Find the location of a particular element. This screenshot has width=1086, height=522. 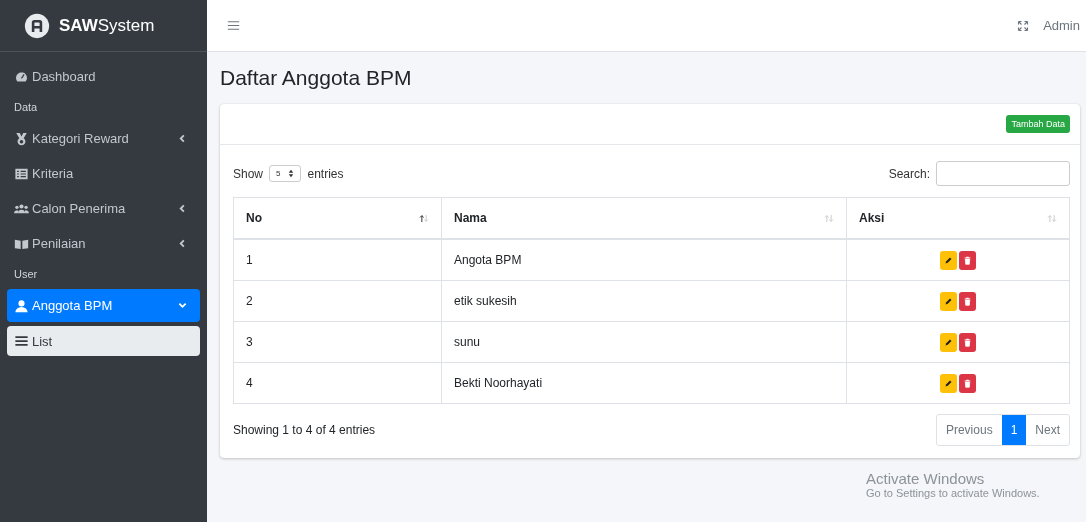

submenu-item: List is located at coordinates (103, 341).